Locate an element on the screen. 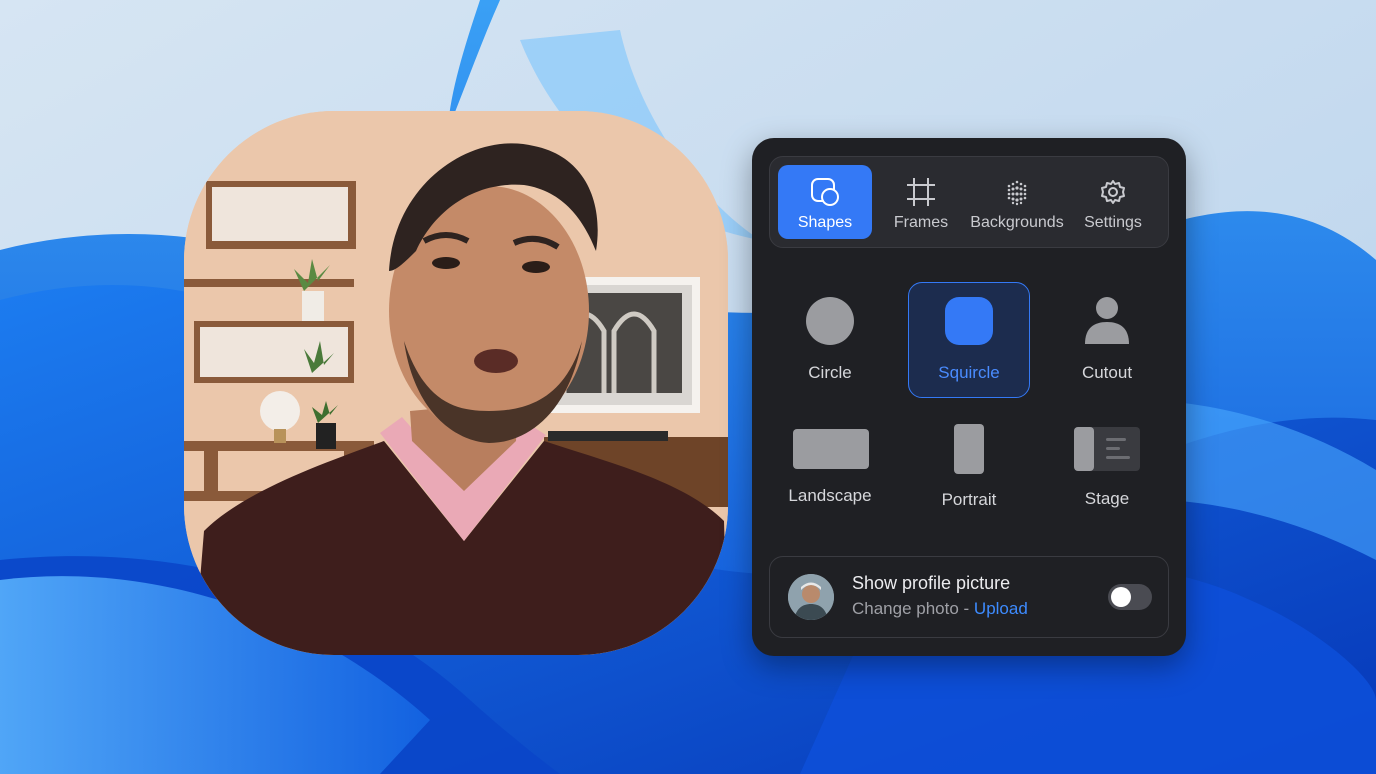  shape-option-cutout: Cutout is located at coordinates (1107, 340).